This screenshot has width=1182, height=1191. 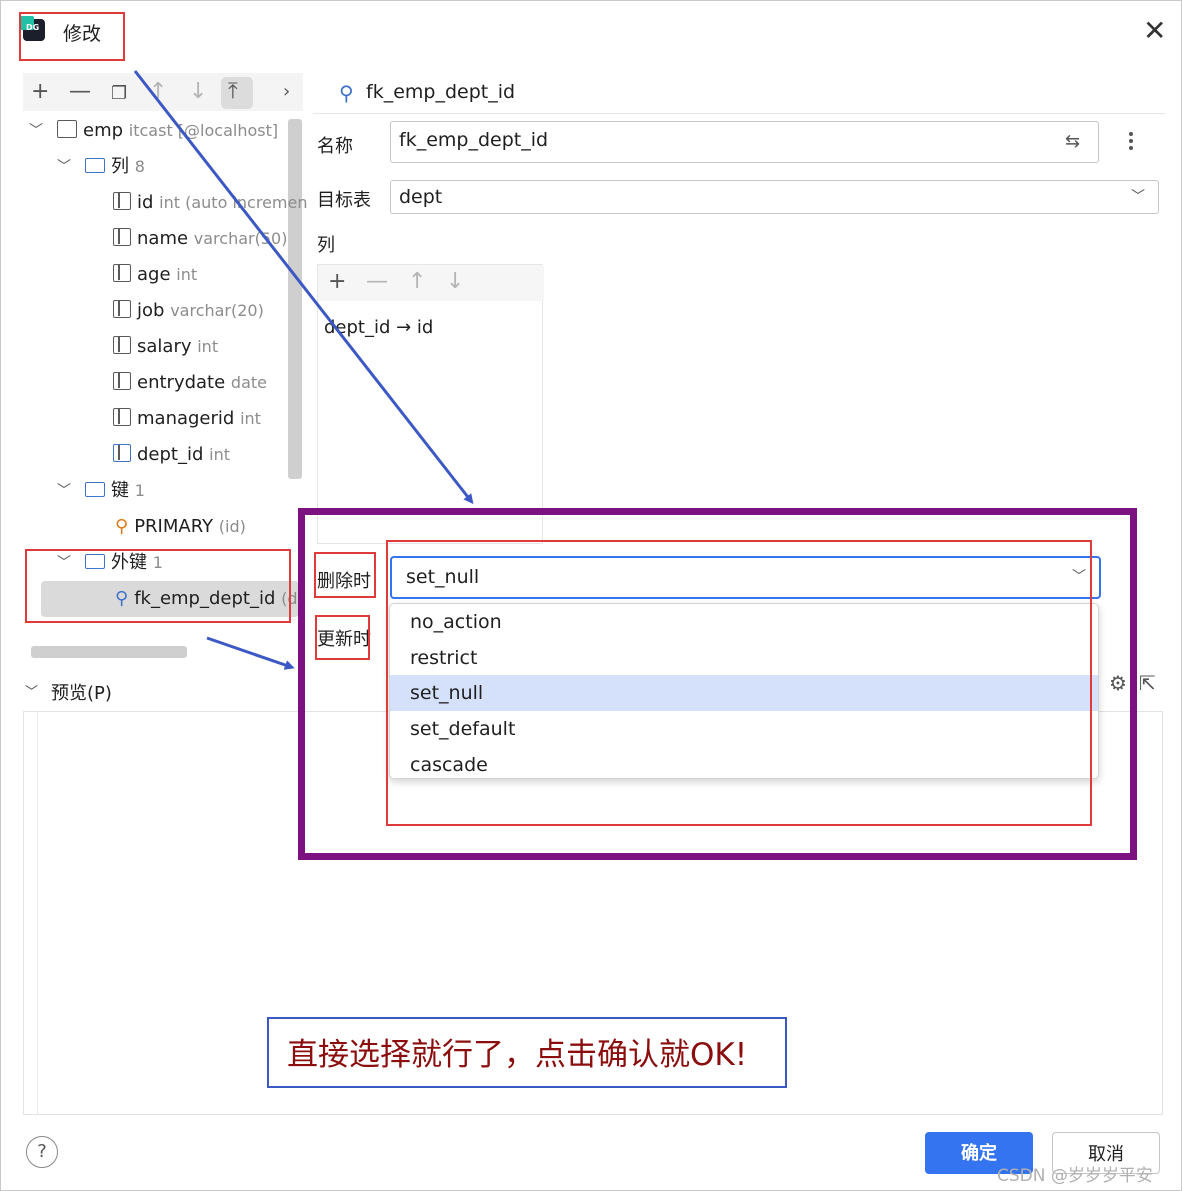 What do you see at coordinates (250, 653) in the screenshot?
I see `arrow-fk-to-area` at bounding box center [250, 653].